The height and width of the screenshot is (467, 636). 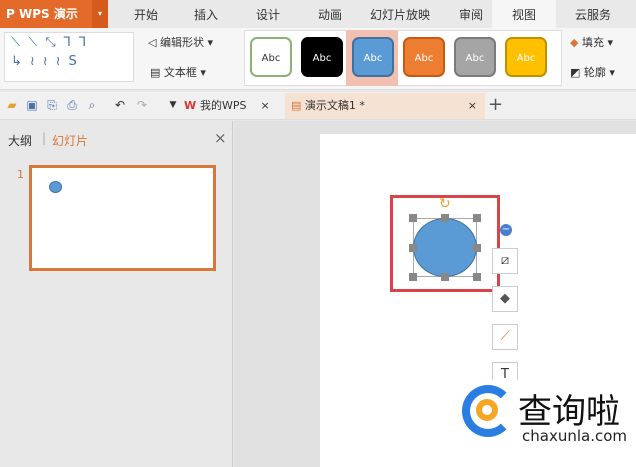 I want to click on app-menu-dropdown: ▾, so click(x=100, y=14).